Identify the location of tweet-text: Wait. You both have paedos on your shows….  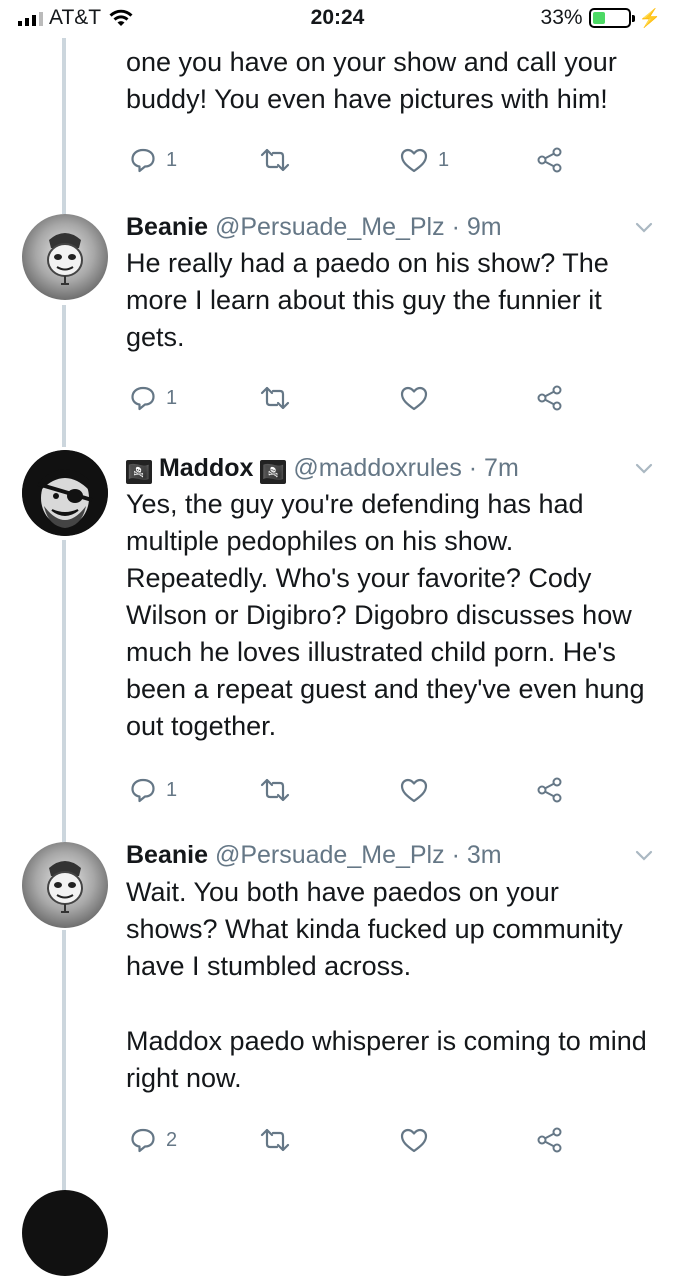
(374, 929).